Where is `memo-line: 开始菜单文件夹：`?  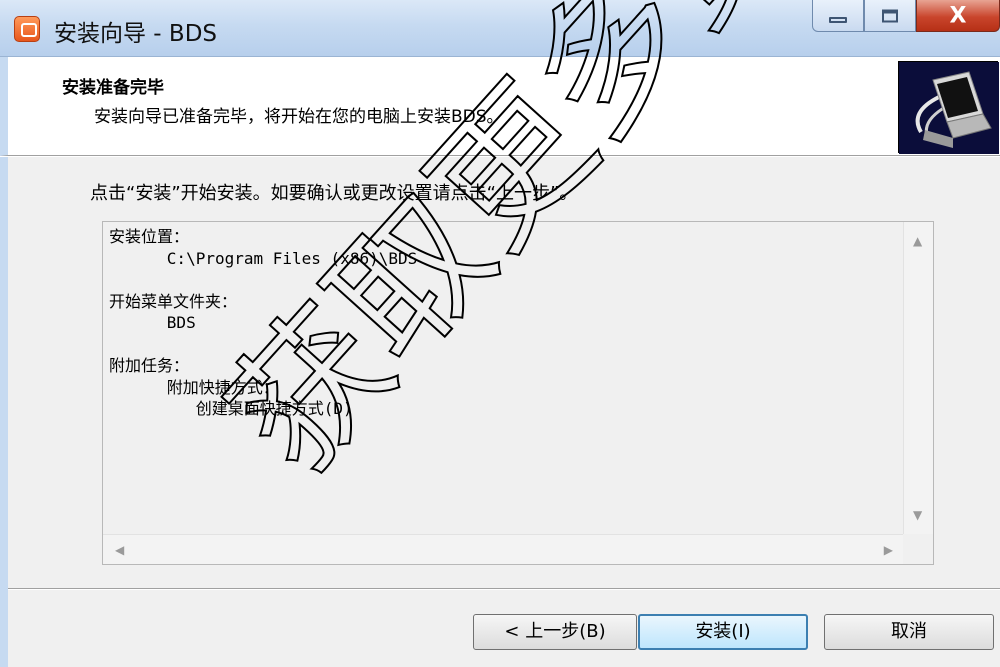 memo-line: 开始菜单文件夹： is located at coordinates (173, 301).